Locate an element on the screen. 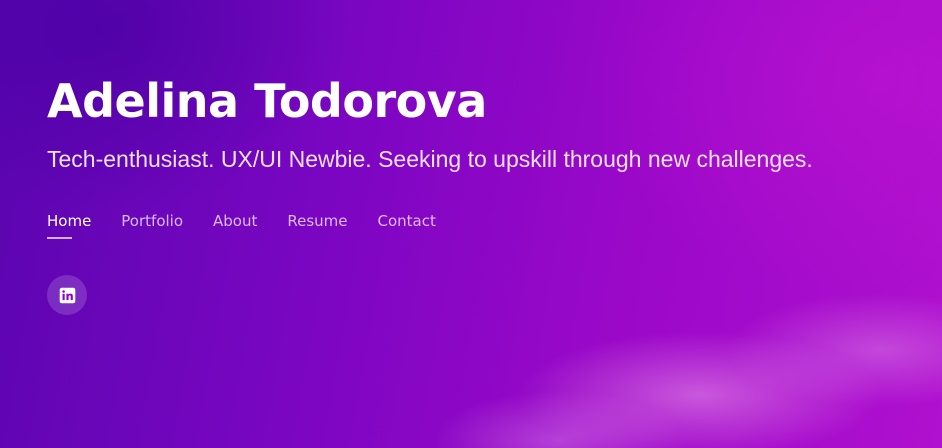  linkedin-button is located at coordinates (67, 295).